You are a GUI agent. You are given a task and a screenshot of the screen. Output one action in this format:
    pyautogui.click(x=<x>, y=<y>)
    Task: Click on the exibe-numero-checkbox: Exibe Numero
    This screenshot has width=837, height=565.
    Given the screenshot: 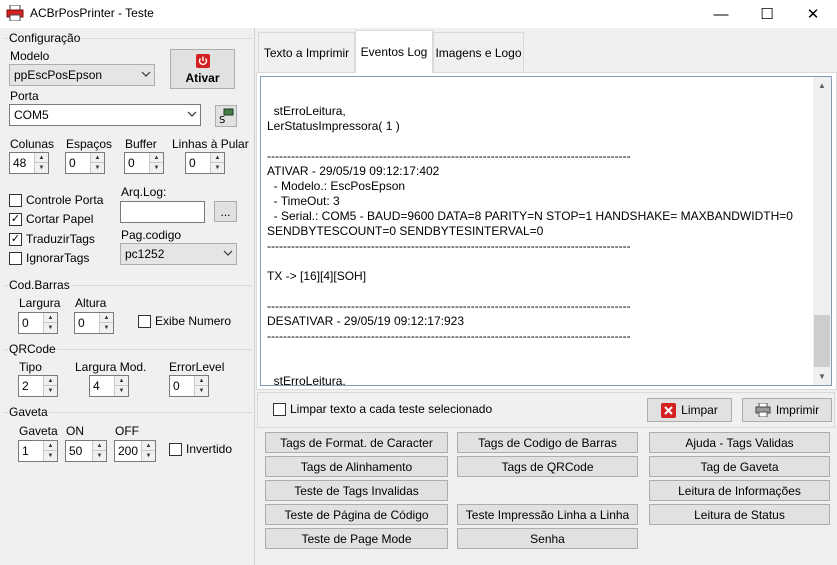 What is the action you would take?
    pyautogui.click(x=184, y=321)
    